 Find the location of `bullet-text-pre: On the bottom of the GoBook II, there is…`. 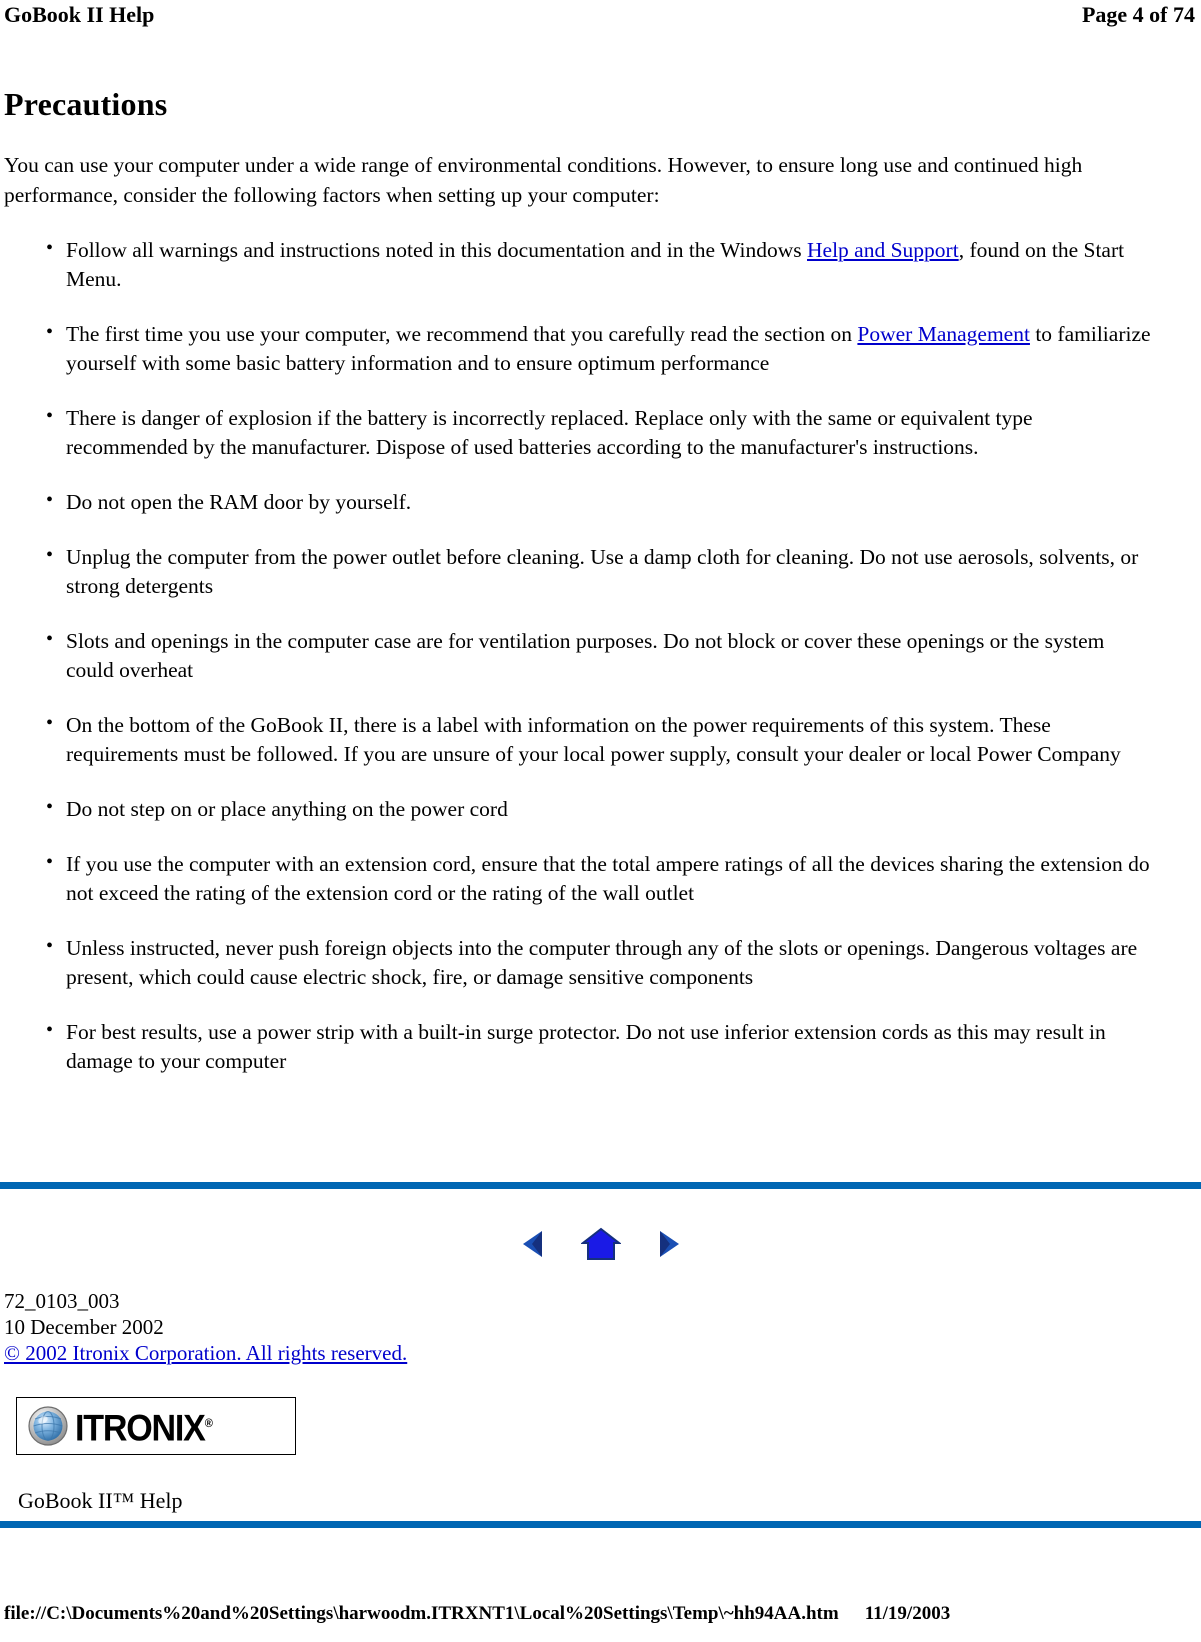

bullet-text-pre: On the bottom of the GoBook II, there is… is located at coordinates (593, 739).